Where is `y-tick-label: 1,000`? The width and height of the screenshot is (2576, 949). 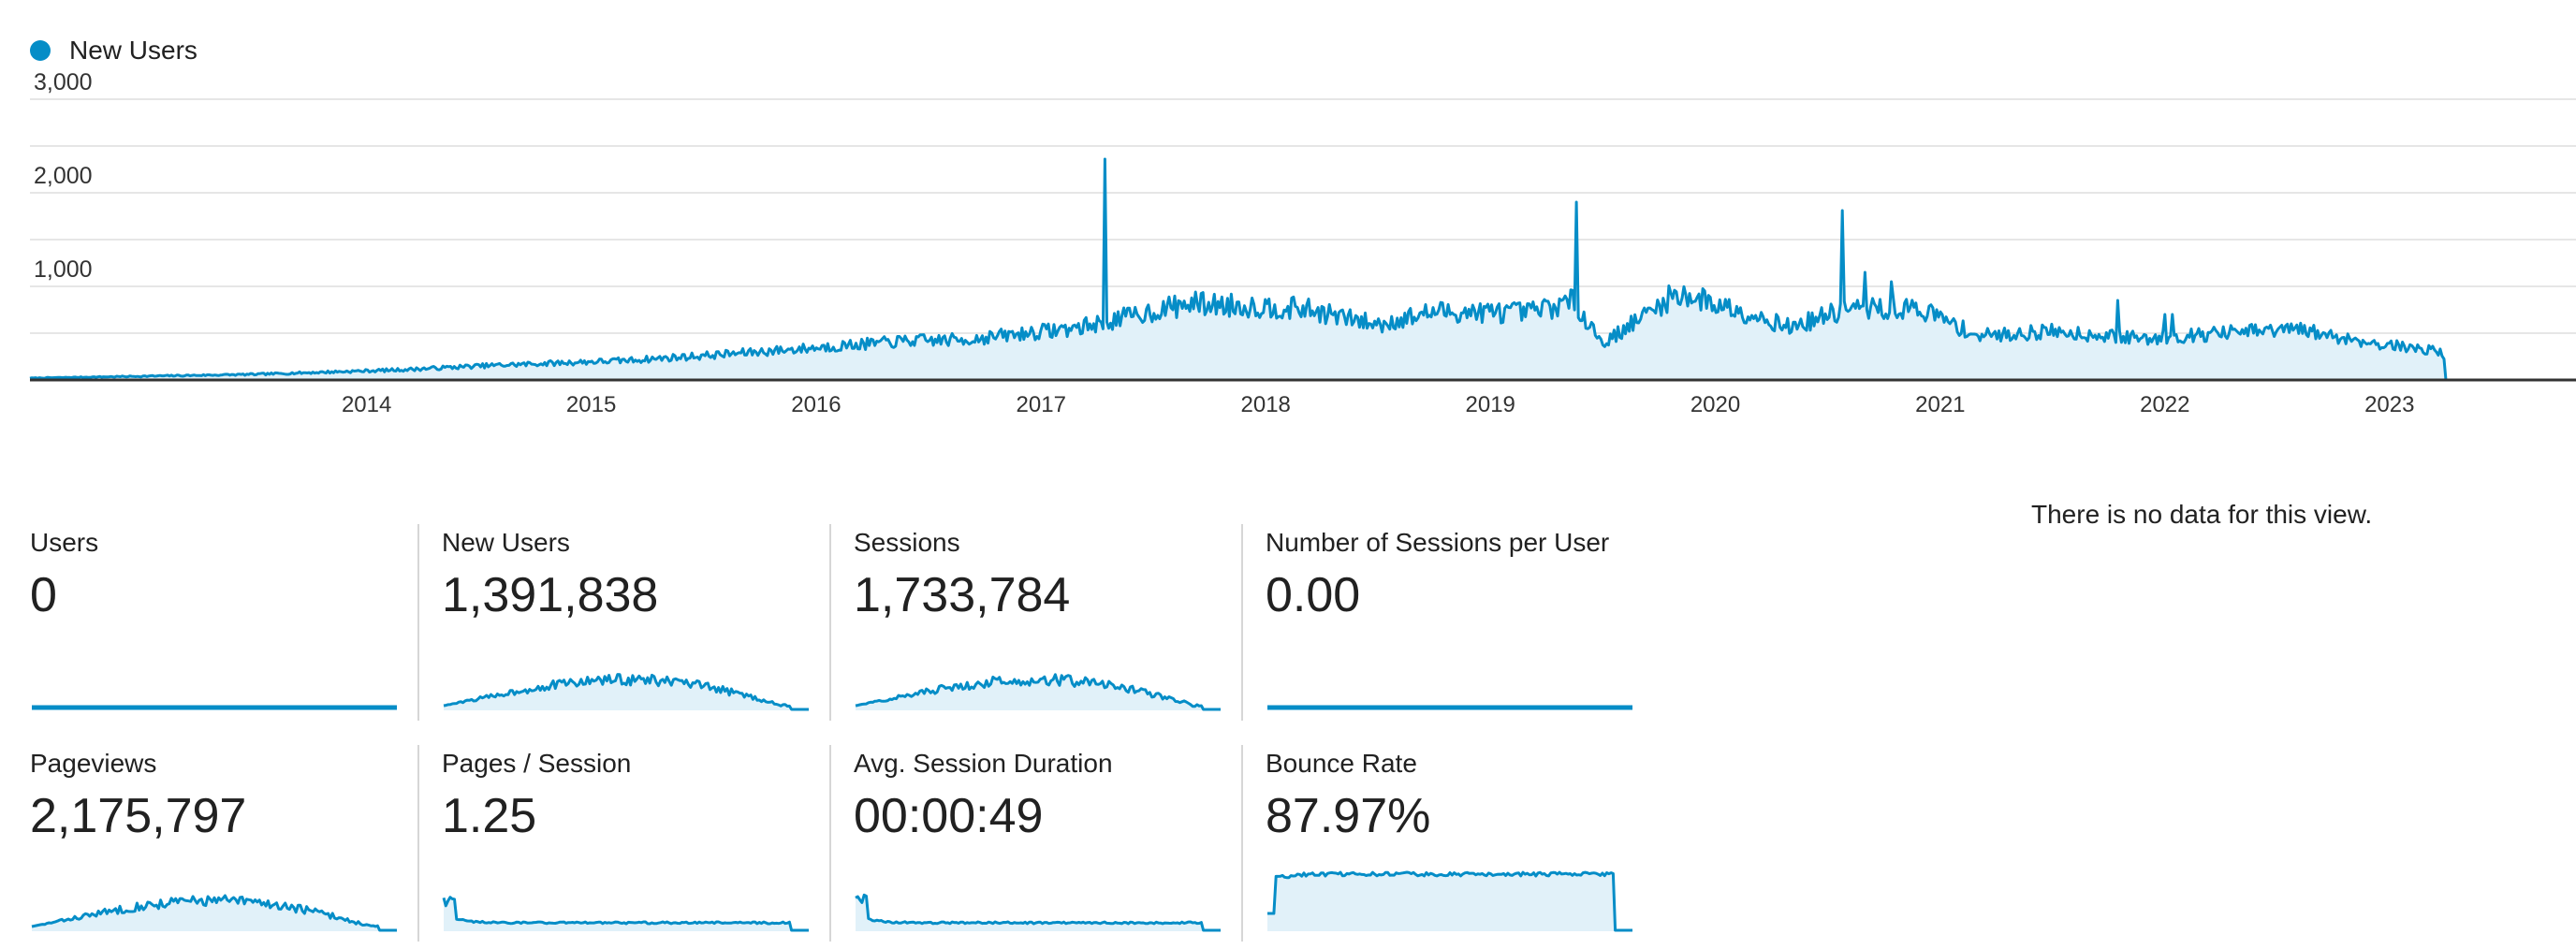
y-tick-label: 1,000 is located at coordinates (63, 270).